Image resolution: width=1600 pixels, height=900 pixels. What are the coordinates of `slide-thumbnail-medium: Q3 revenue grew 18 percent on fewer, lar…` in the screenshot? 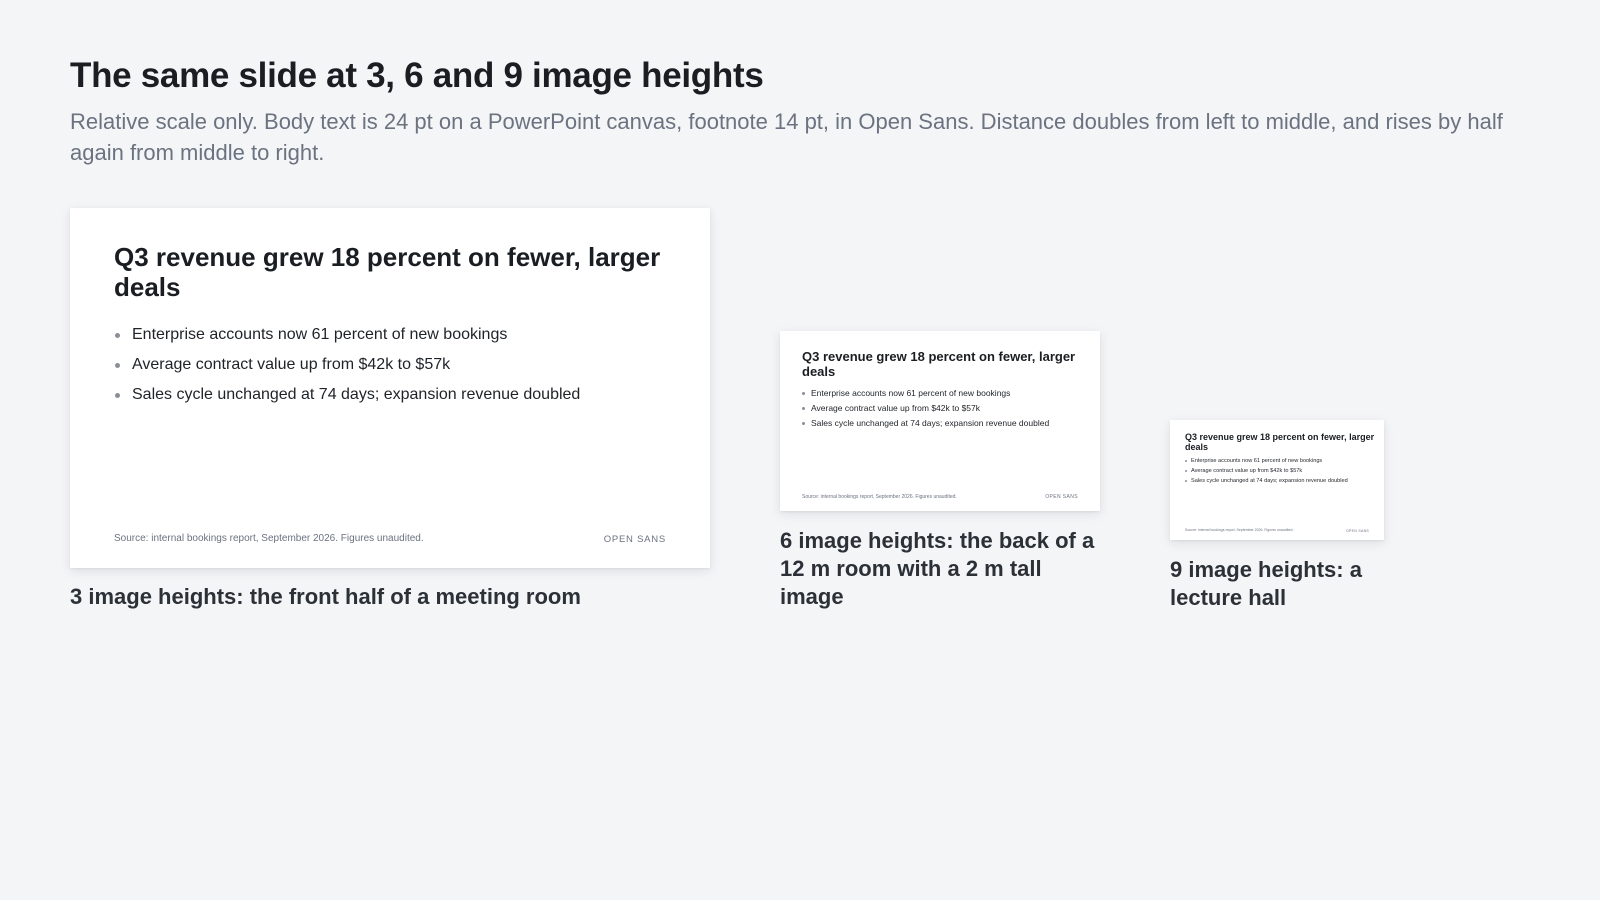 It's located at (940, 421).